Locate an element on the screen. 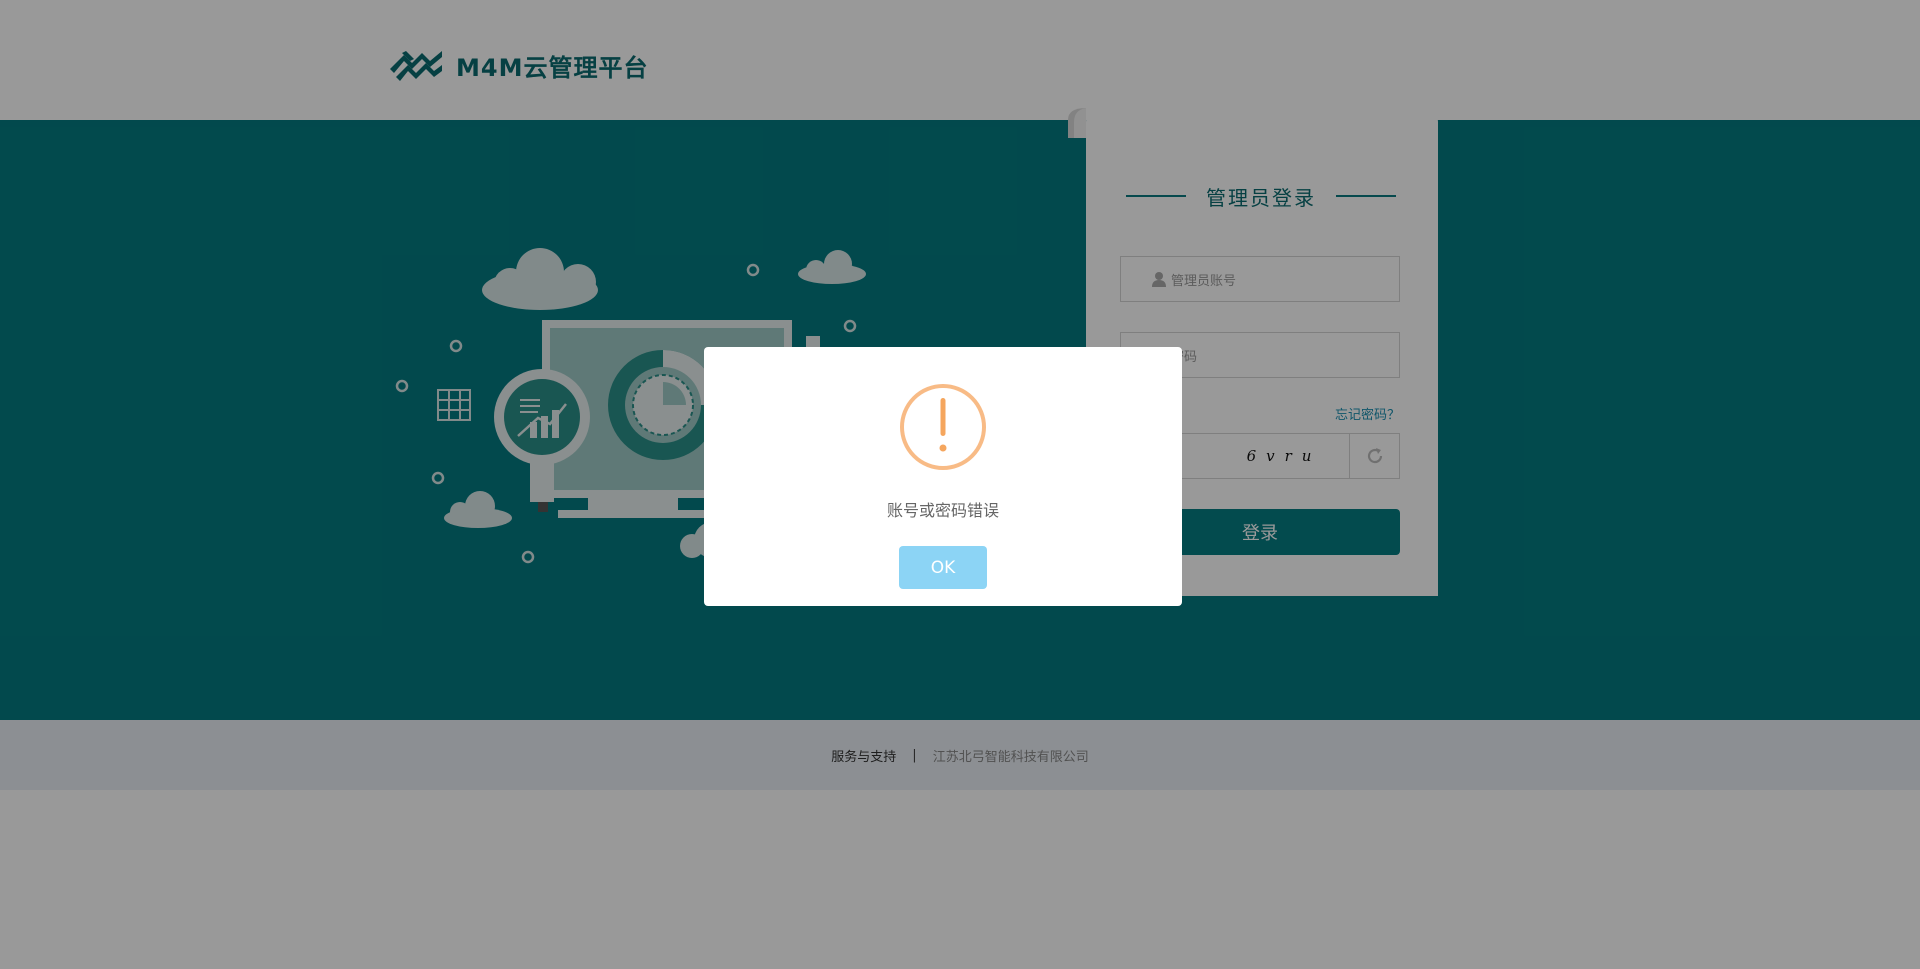  error-message: 账号或密码错误 is located at coordinates (942, 510).